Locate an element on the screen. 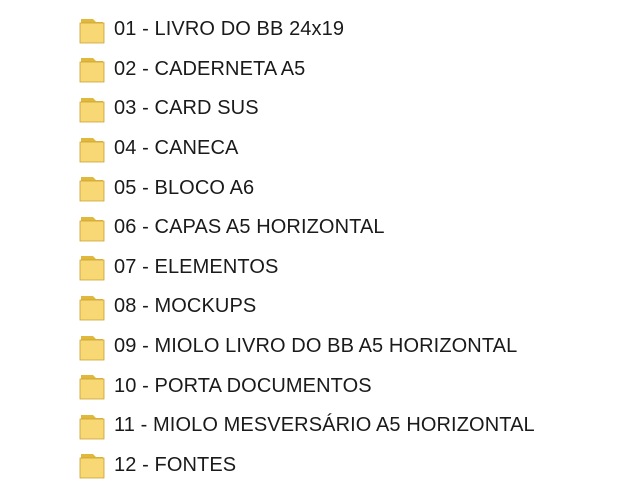 This screenshot has width=640, height=500. folder-item: 04 - CANECA is located at coordinates (348, 149).